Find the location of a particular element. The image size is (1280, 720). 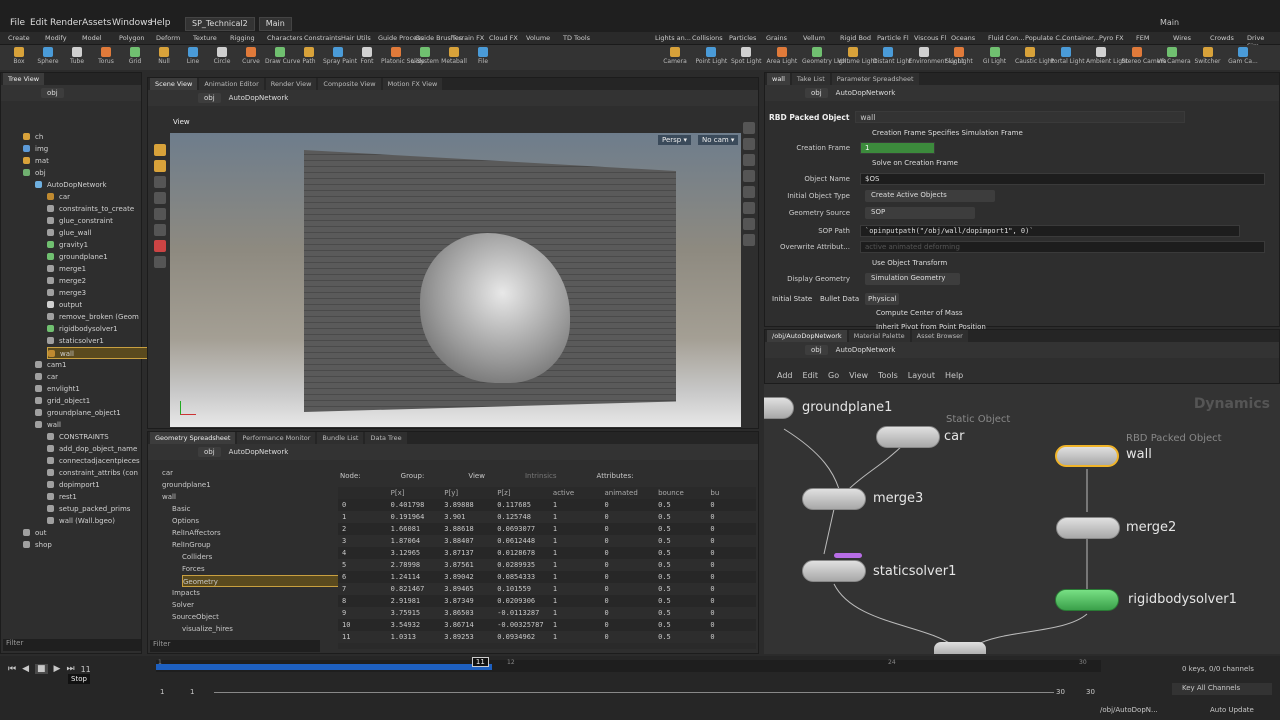

shelf-tool: Circle is located at coordinates (222, 56).